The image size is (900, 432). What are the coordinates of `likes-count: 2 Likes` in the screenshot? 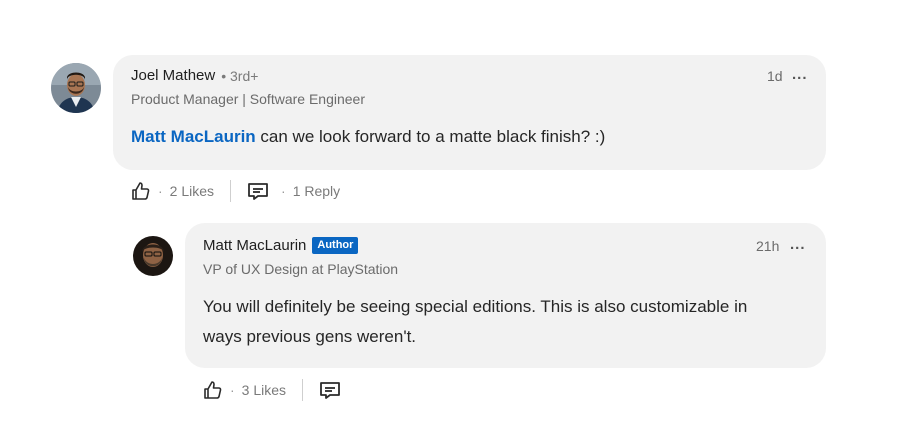 It's located at (192, 191).